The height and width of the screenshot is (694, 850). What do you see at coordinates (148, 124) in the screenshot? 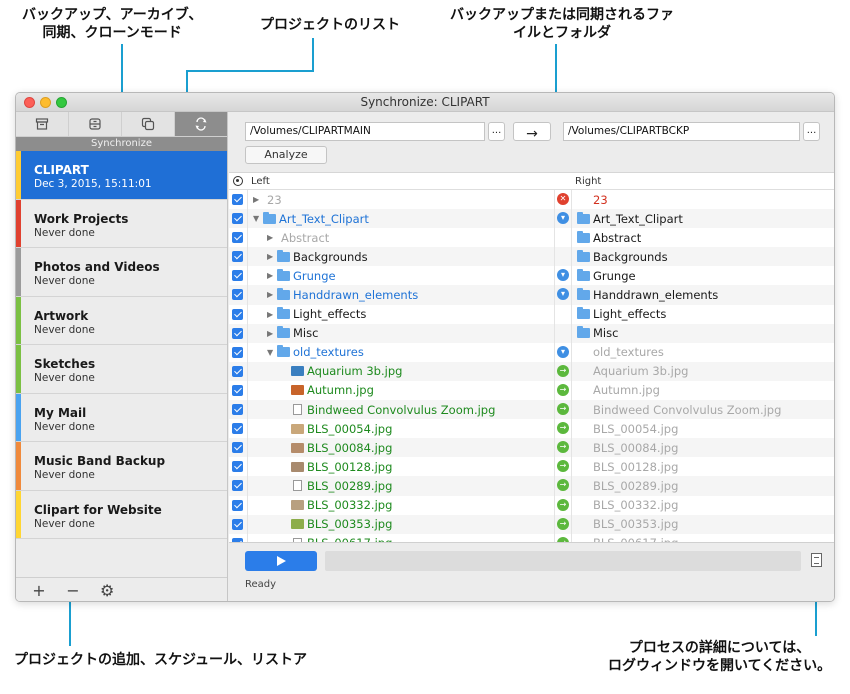
I see `mode-clone-button` at bounding box center [148, 124].